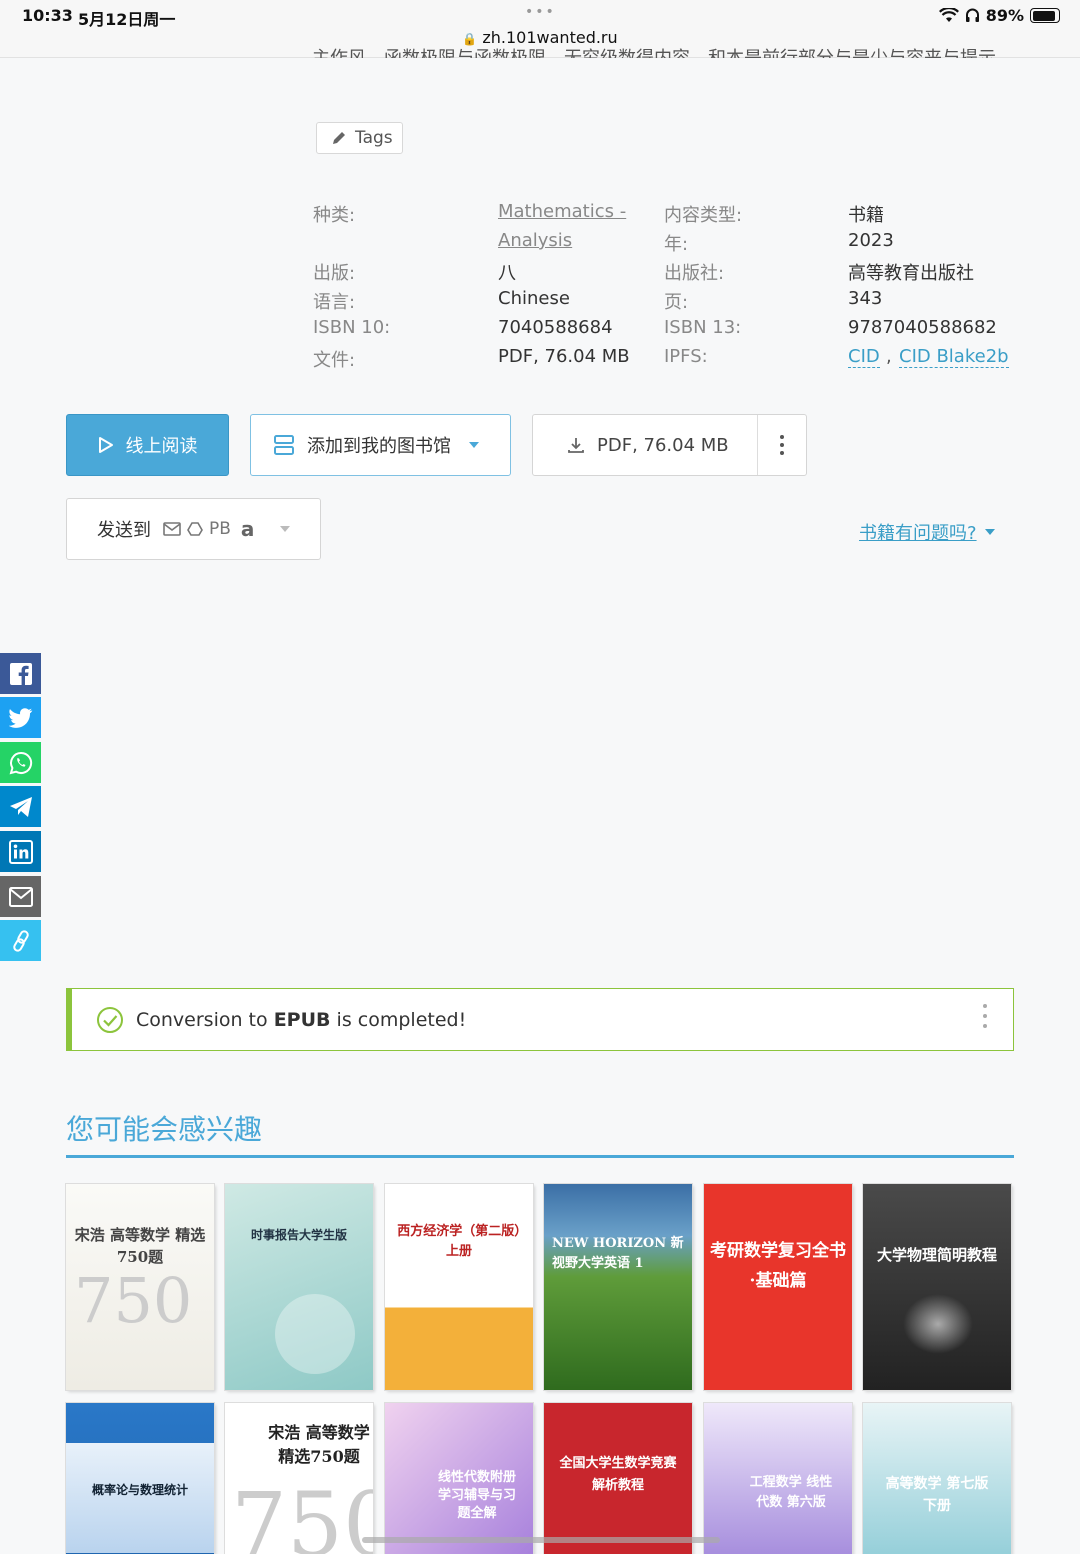 Image resolution: width=1080 pixels, height=1554 pixels. Describe the element at coordinates (778, 1266) in the screenshot. I see `book-title: 考研数学复习全书·基础篇` at that location.